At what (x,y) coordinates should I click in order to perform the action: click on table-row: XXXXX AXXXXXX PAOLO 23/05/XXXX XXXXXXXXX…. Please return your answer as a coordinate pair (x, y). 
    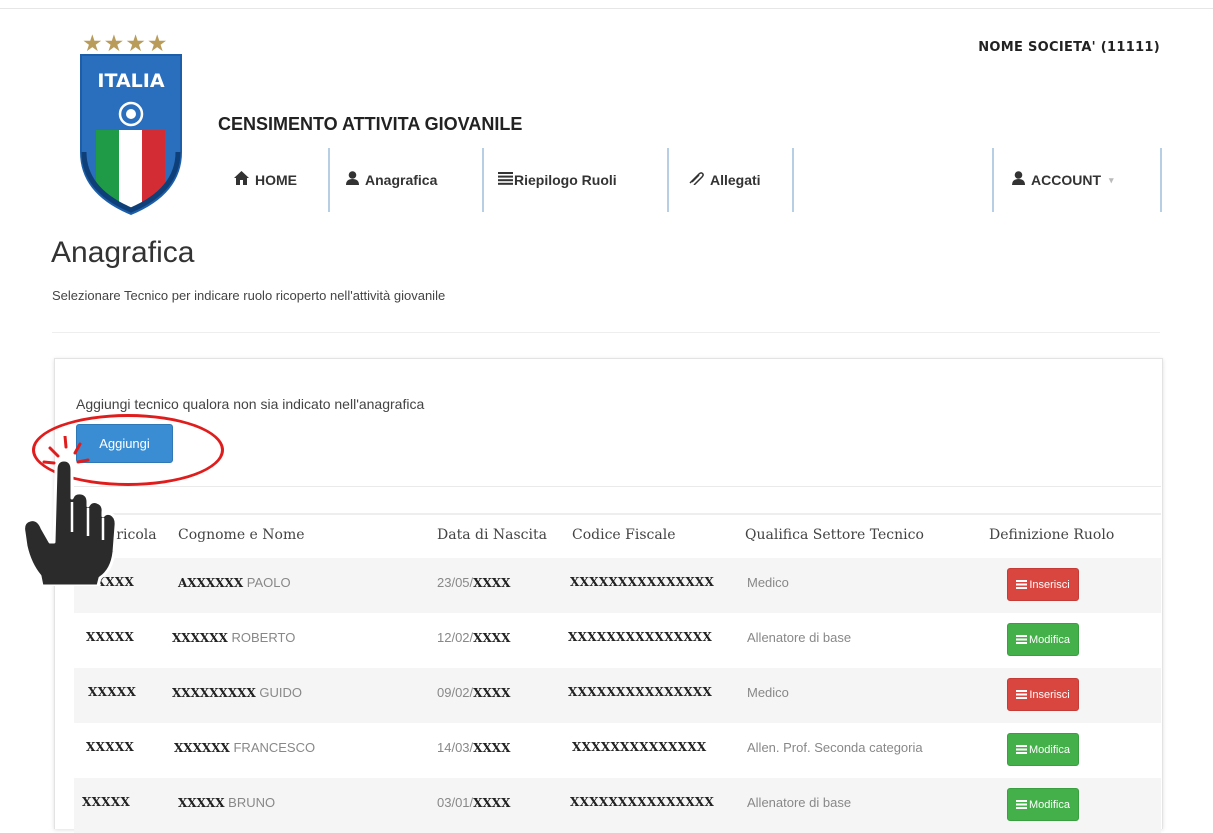
    Looking at the image, I should click on (617, 585).